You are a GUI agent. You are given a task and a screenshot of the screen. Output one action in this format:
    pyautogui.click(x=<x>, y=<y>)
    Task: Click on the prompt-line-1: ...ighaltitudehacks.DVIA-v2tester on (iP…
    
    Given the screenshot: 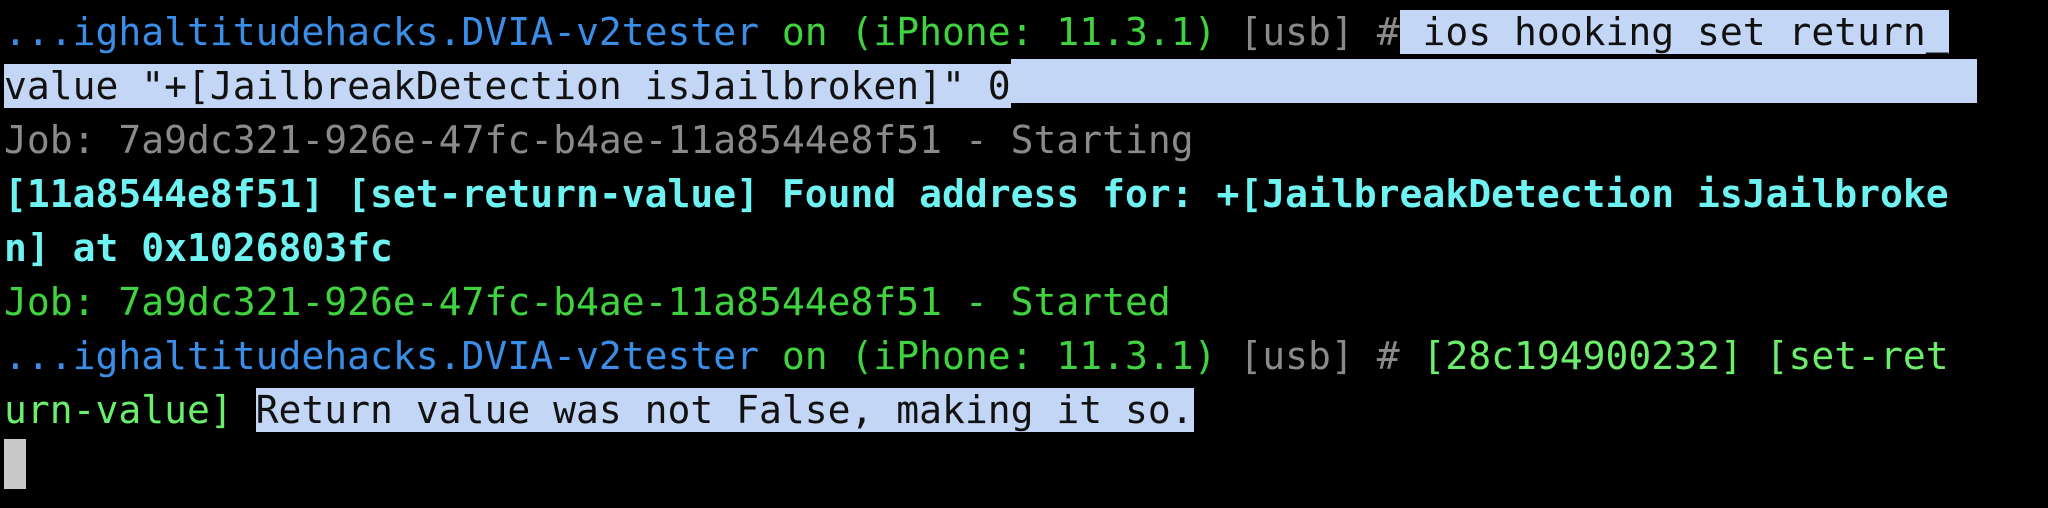 What is the action you would take?
    pyautogui.click(x=1026, y=32)
    